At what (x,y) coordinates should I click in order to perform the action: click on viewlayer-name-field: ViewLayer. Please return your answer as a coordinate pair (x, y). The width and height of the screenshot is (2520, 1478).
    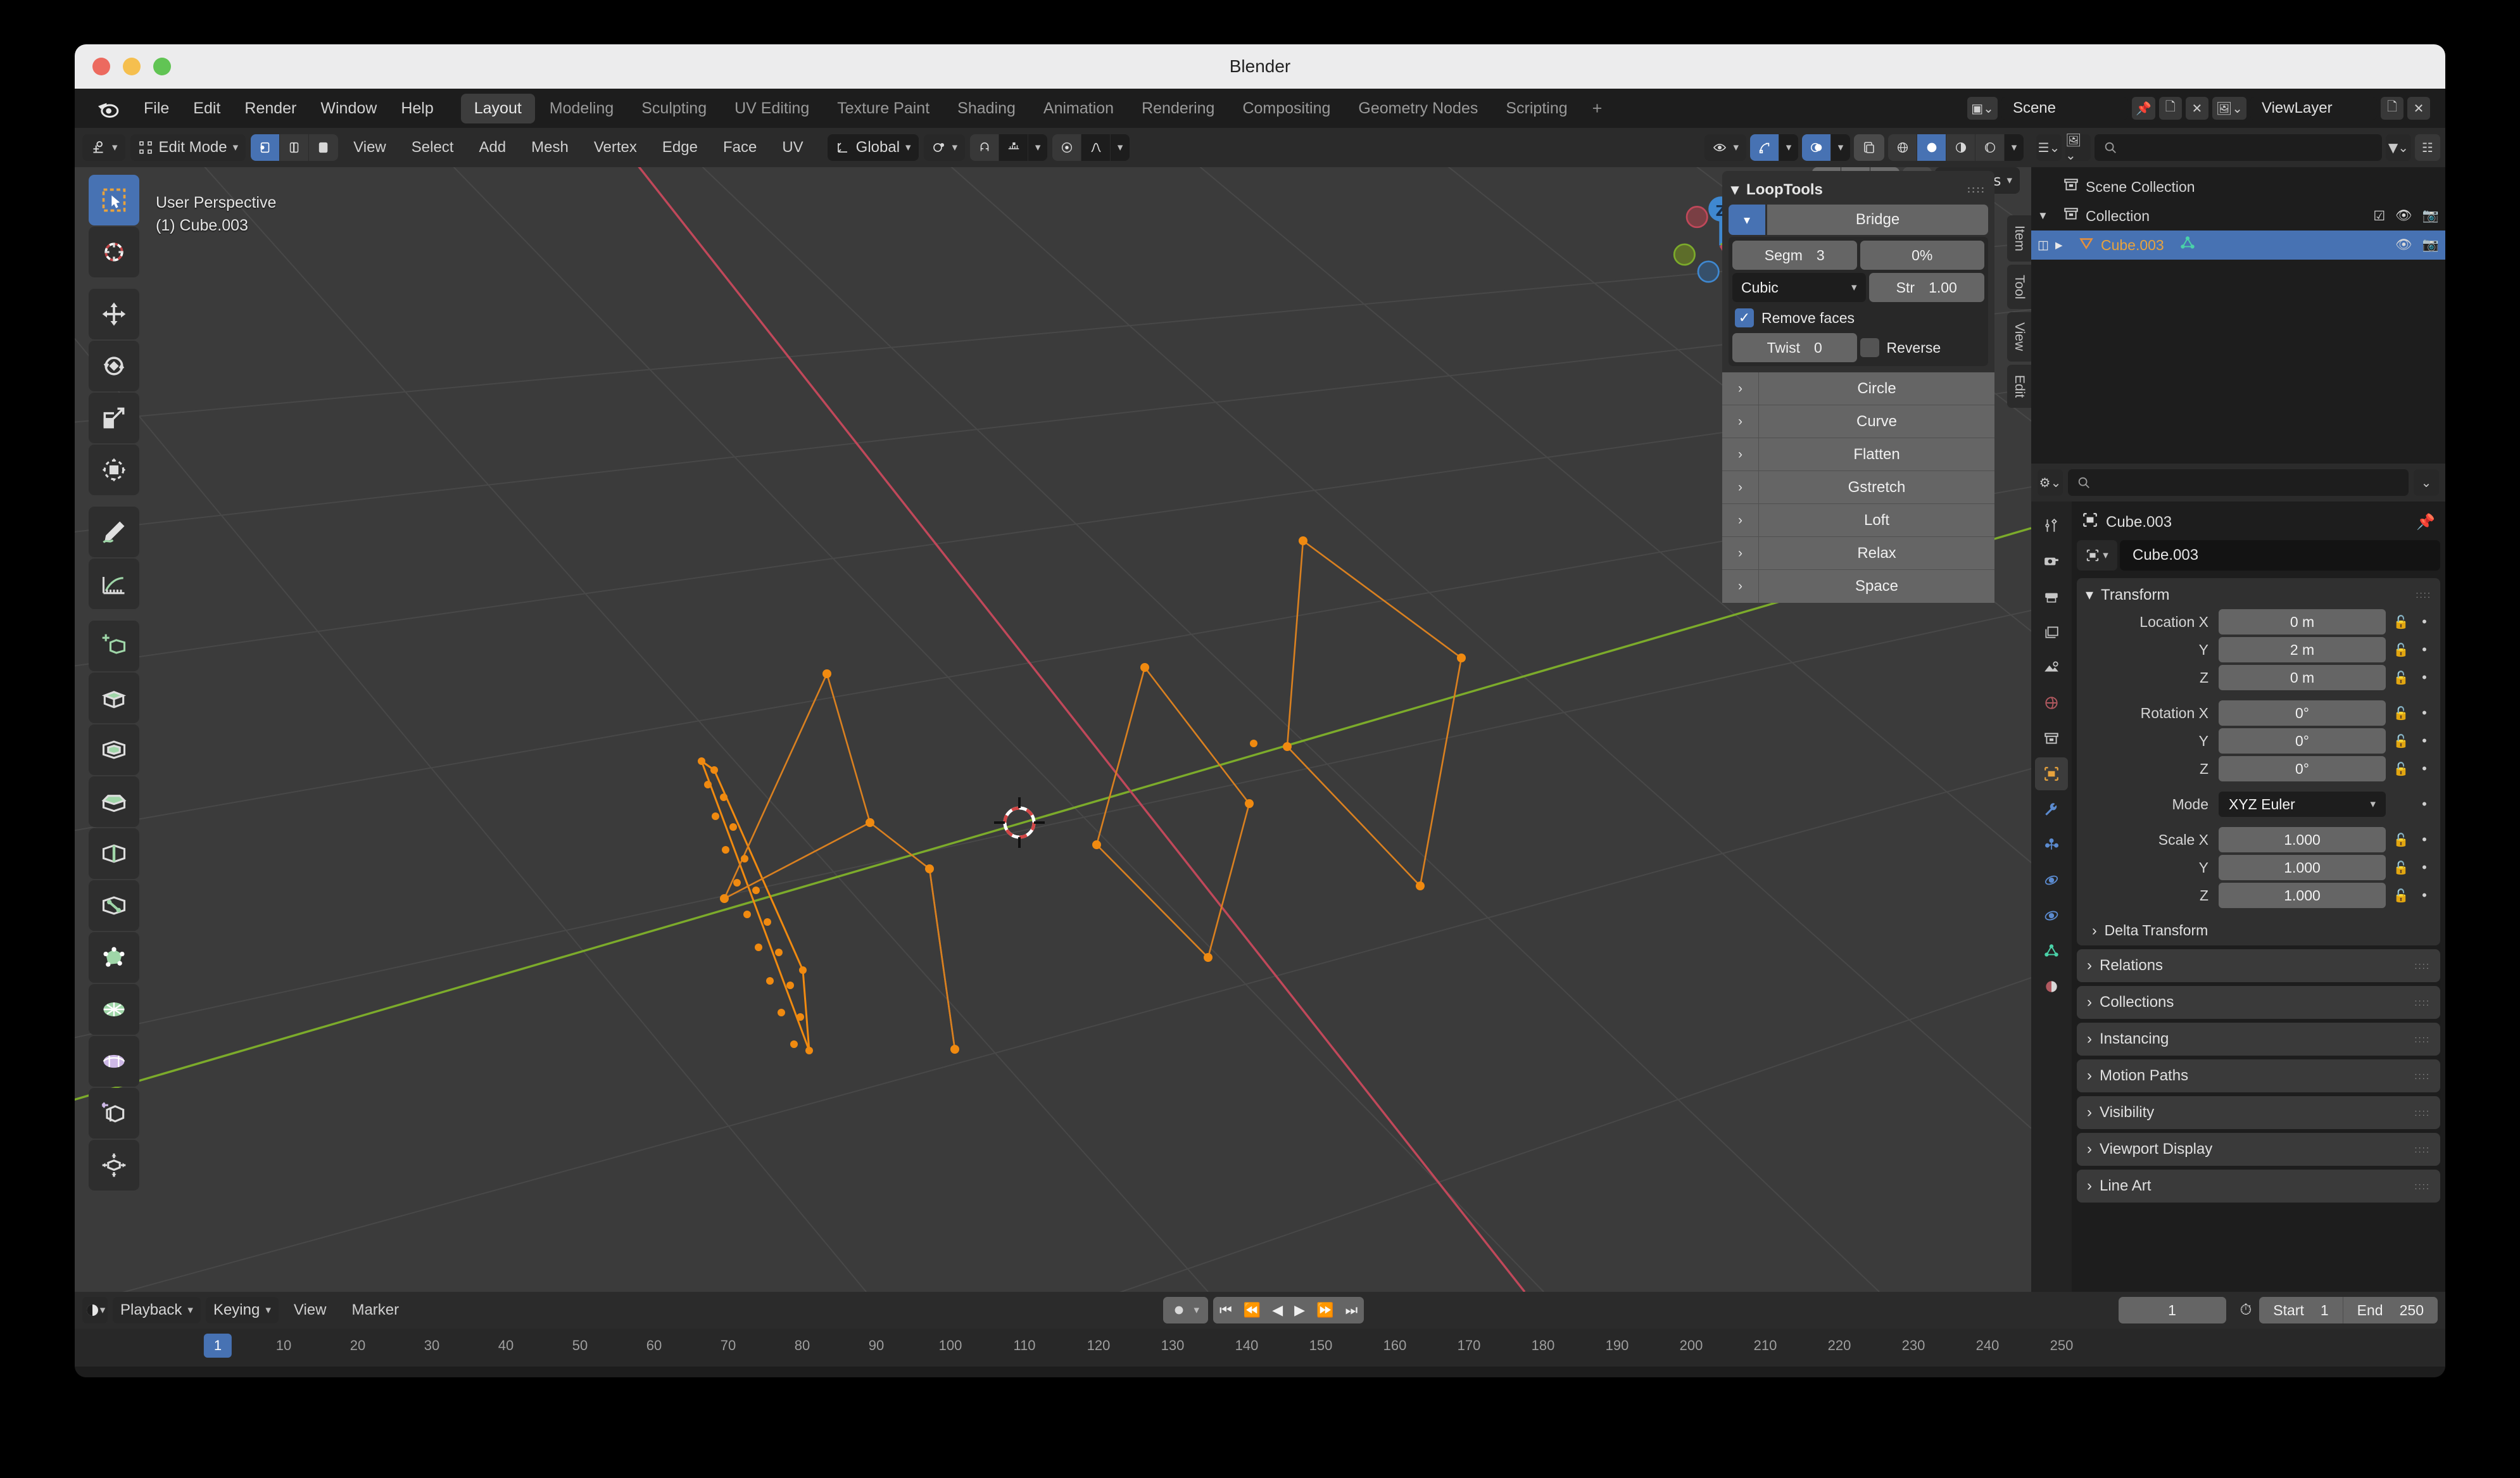
    Looking at the image, I should click on (2313, 108).